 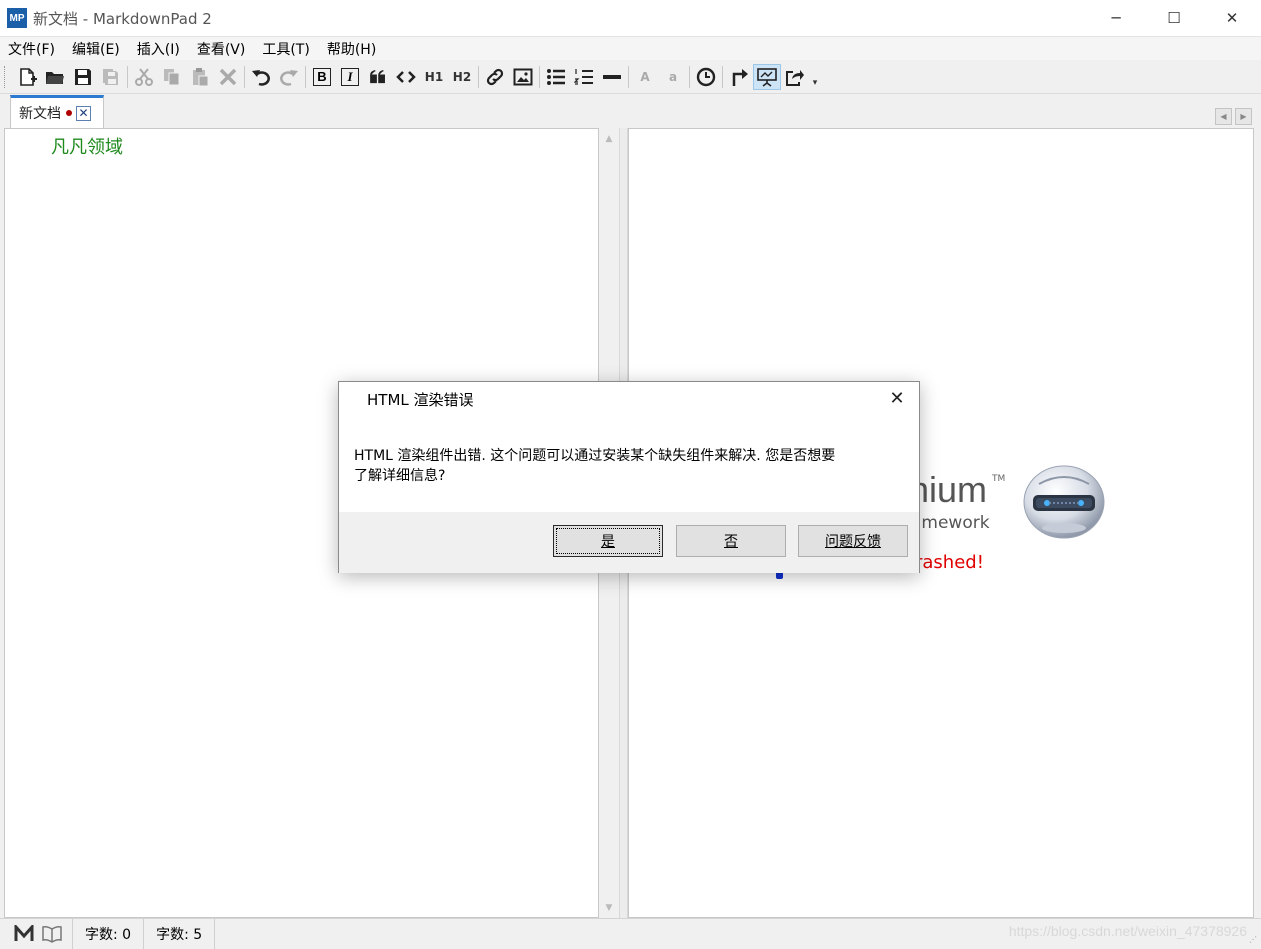 I want to click on code-icon, so click(x=406, y=76).